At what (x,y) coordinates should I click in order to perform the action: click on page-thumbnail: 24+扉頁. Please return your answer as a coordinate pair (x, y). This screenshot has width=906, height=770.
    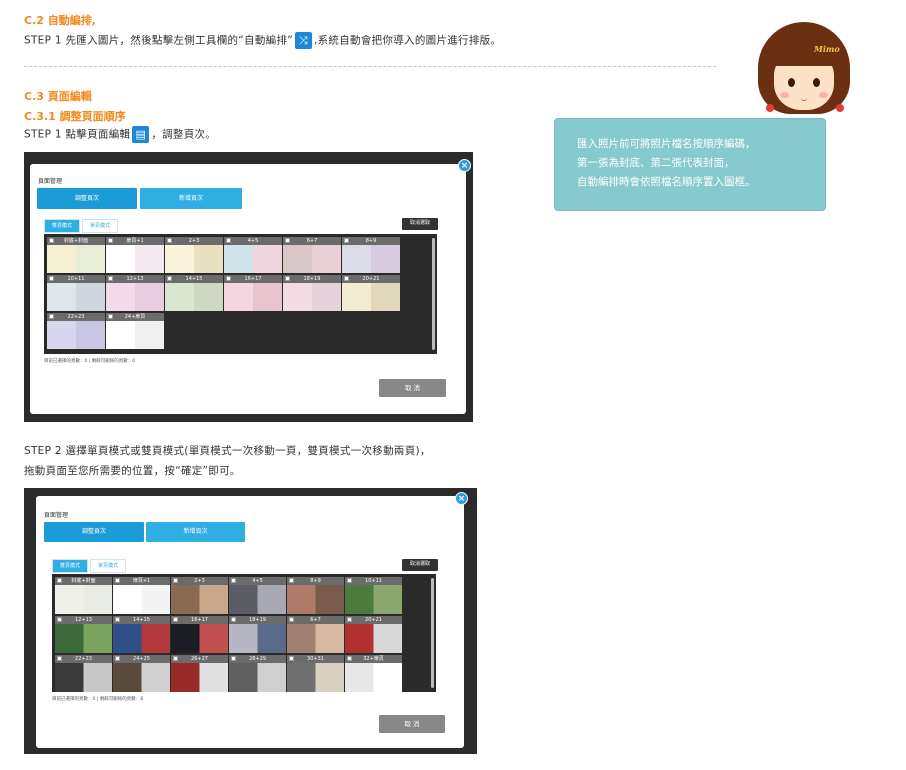
    Looking at the image, I should click on (135, 331).